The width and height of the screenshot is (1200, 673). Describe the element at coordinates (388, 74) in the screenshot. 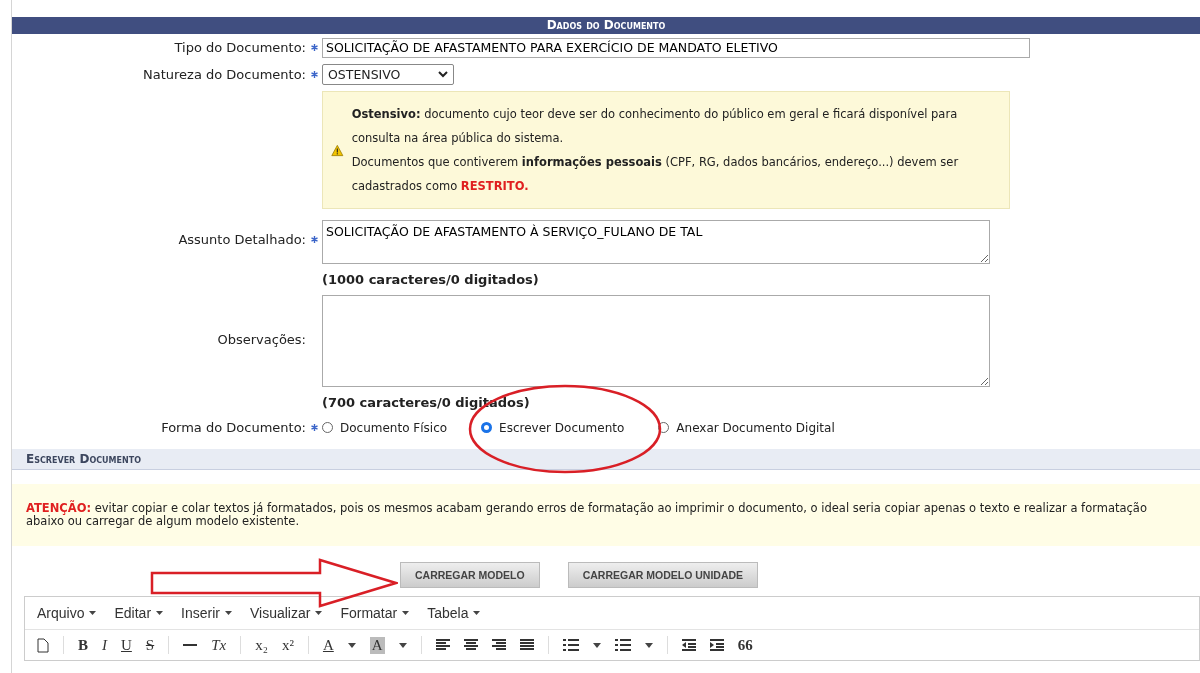

I see `select-field: OSTENSIVO` at that location.